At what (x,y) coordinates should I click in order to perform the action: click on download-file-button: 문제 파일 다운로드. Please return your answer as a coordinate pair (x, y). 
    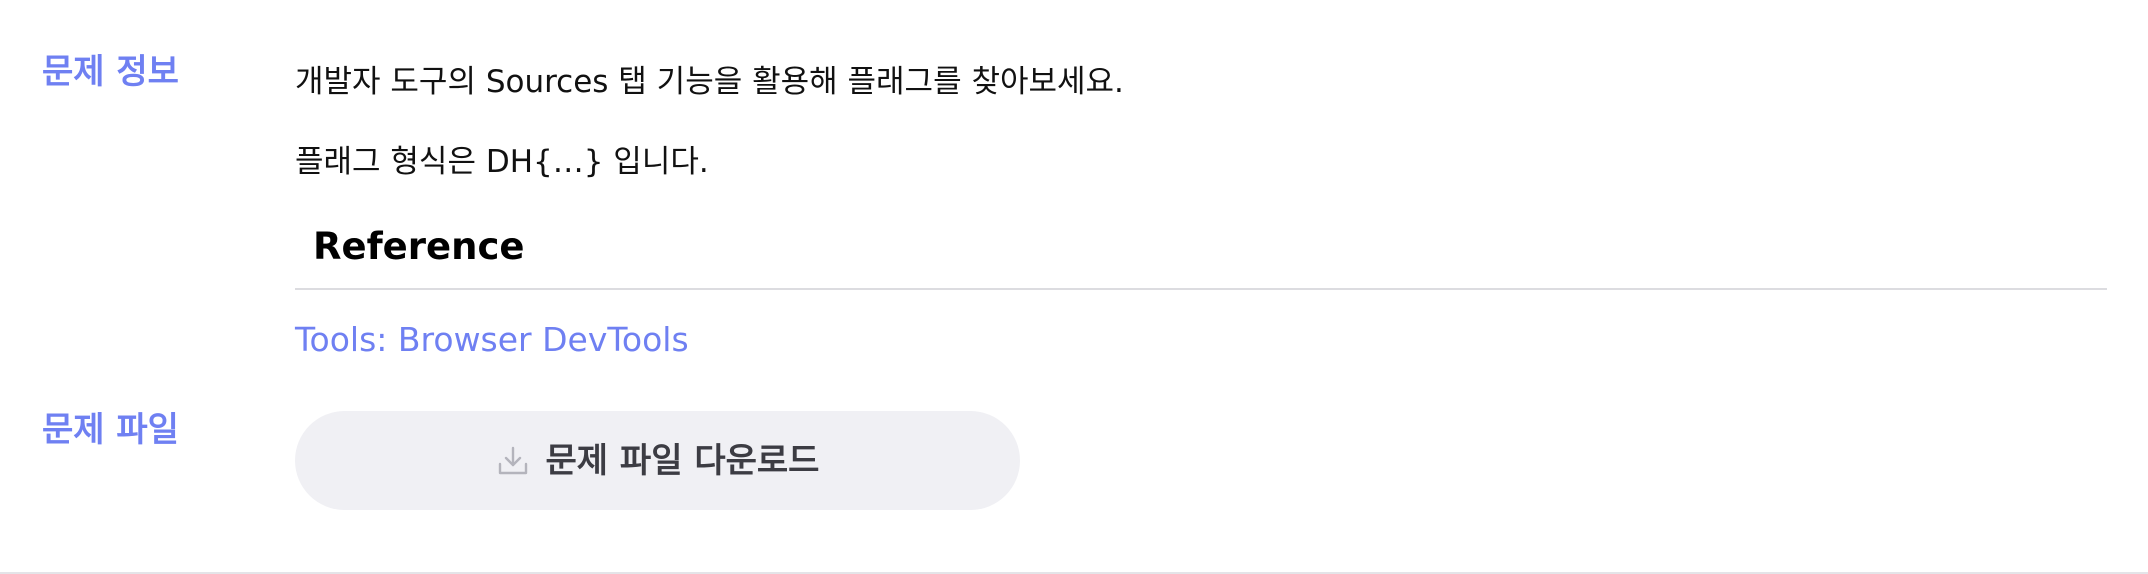
    Looking at the image, I should click on (657, 460).